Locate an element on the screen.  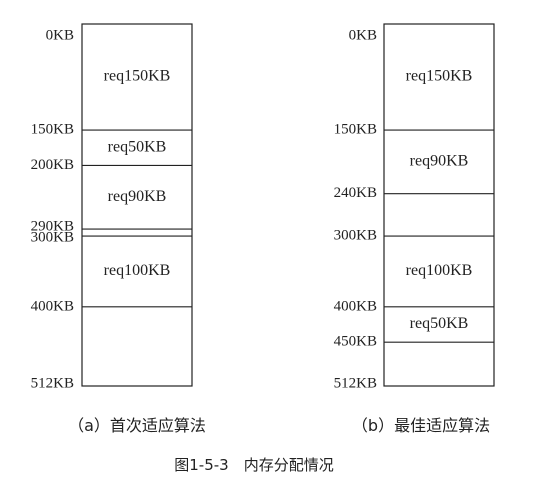
panel-a-caption: （a）首次适应算法 is located at coordinates (137, 425).